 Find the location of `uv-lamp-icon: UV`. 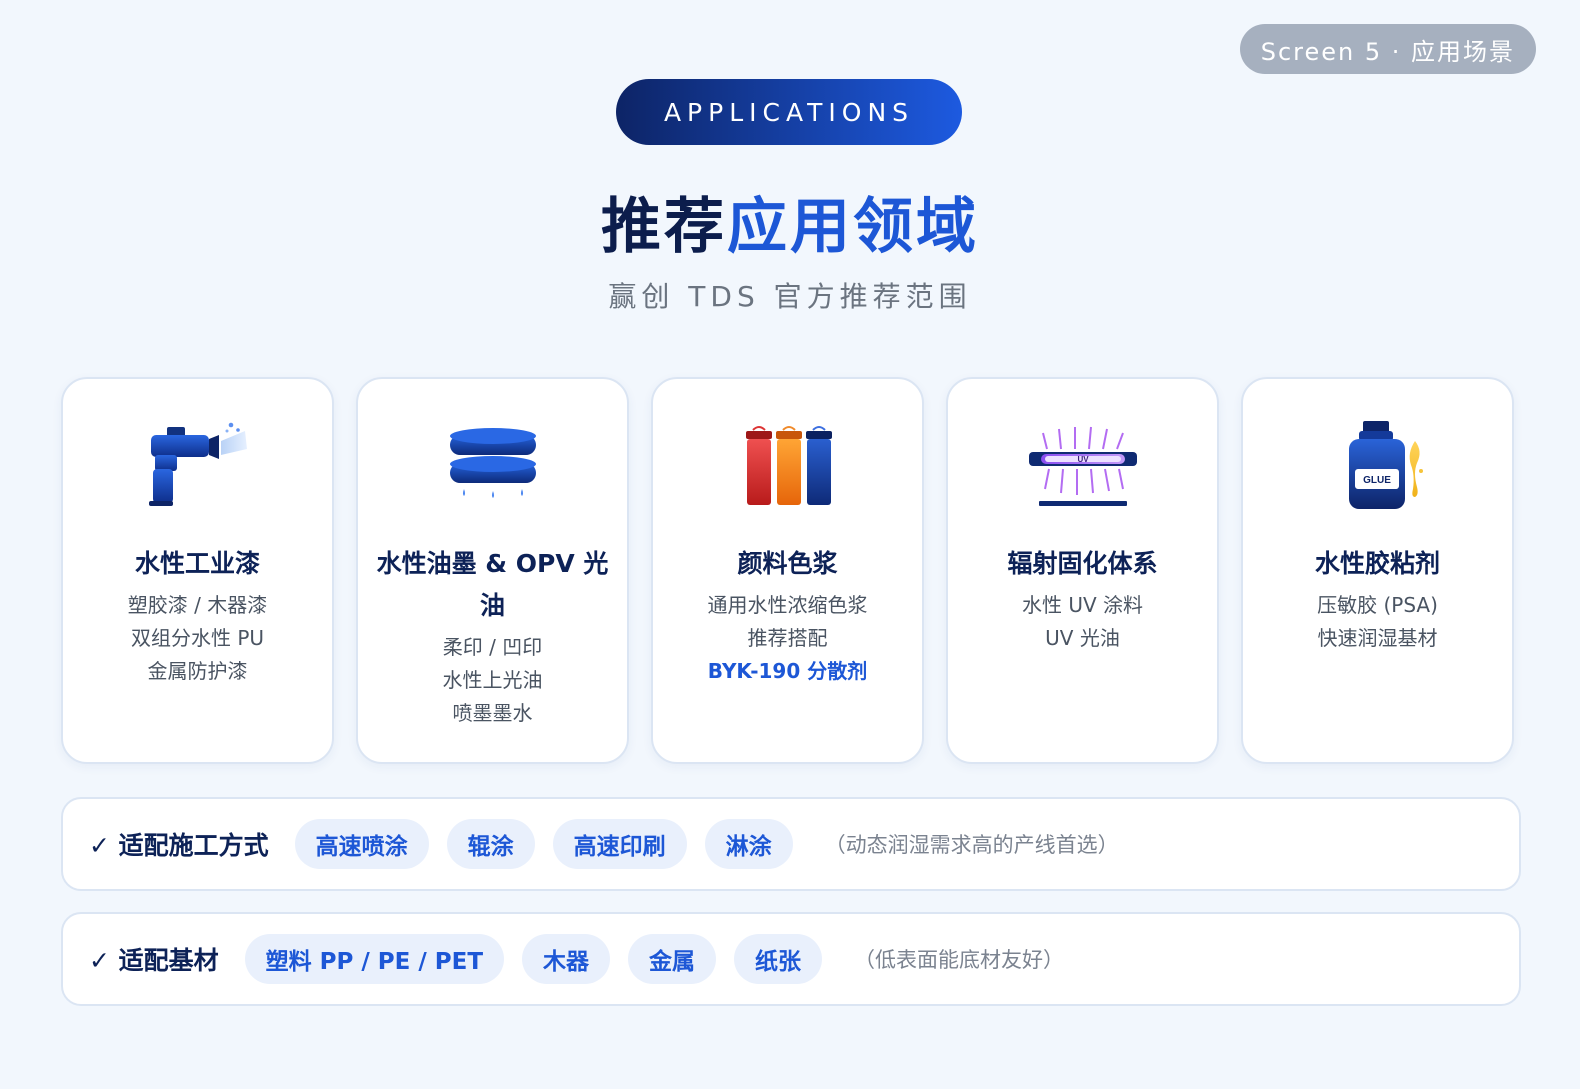

uv-lamp-icon: UV is located at coordinates (1082, 466).